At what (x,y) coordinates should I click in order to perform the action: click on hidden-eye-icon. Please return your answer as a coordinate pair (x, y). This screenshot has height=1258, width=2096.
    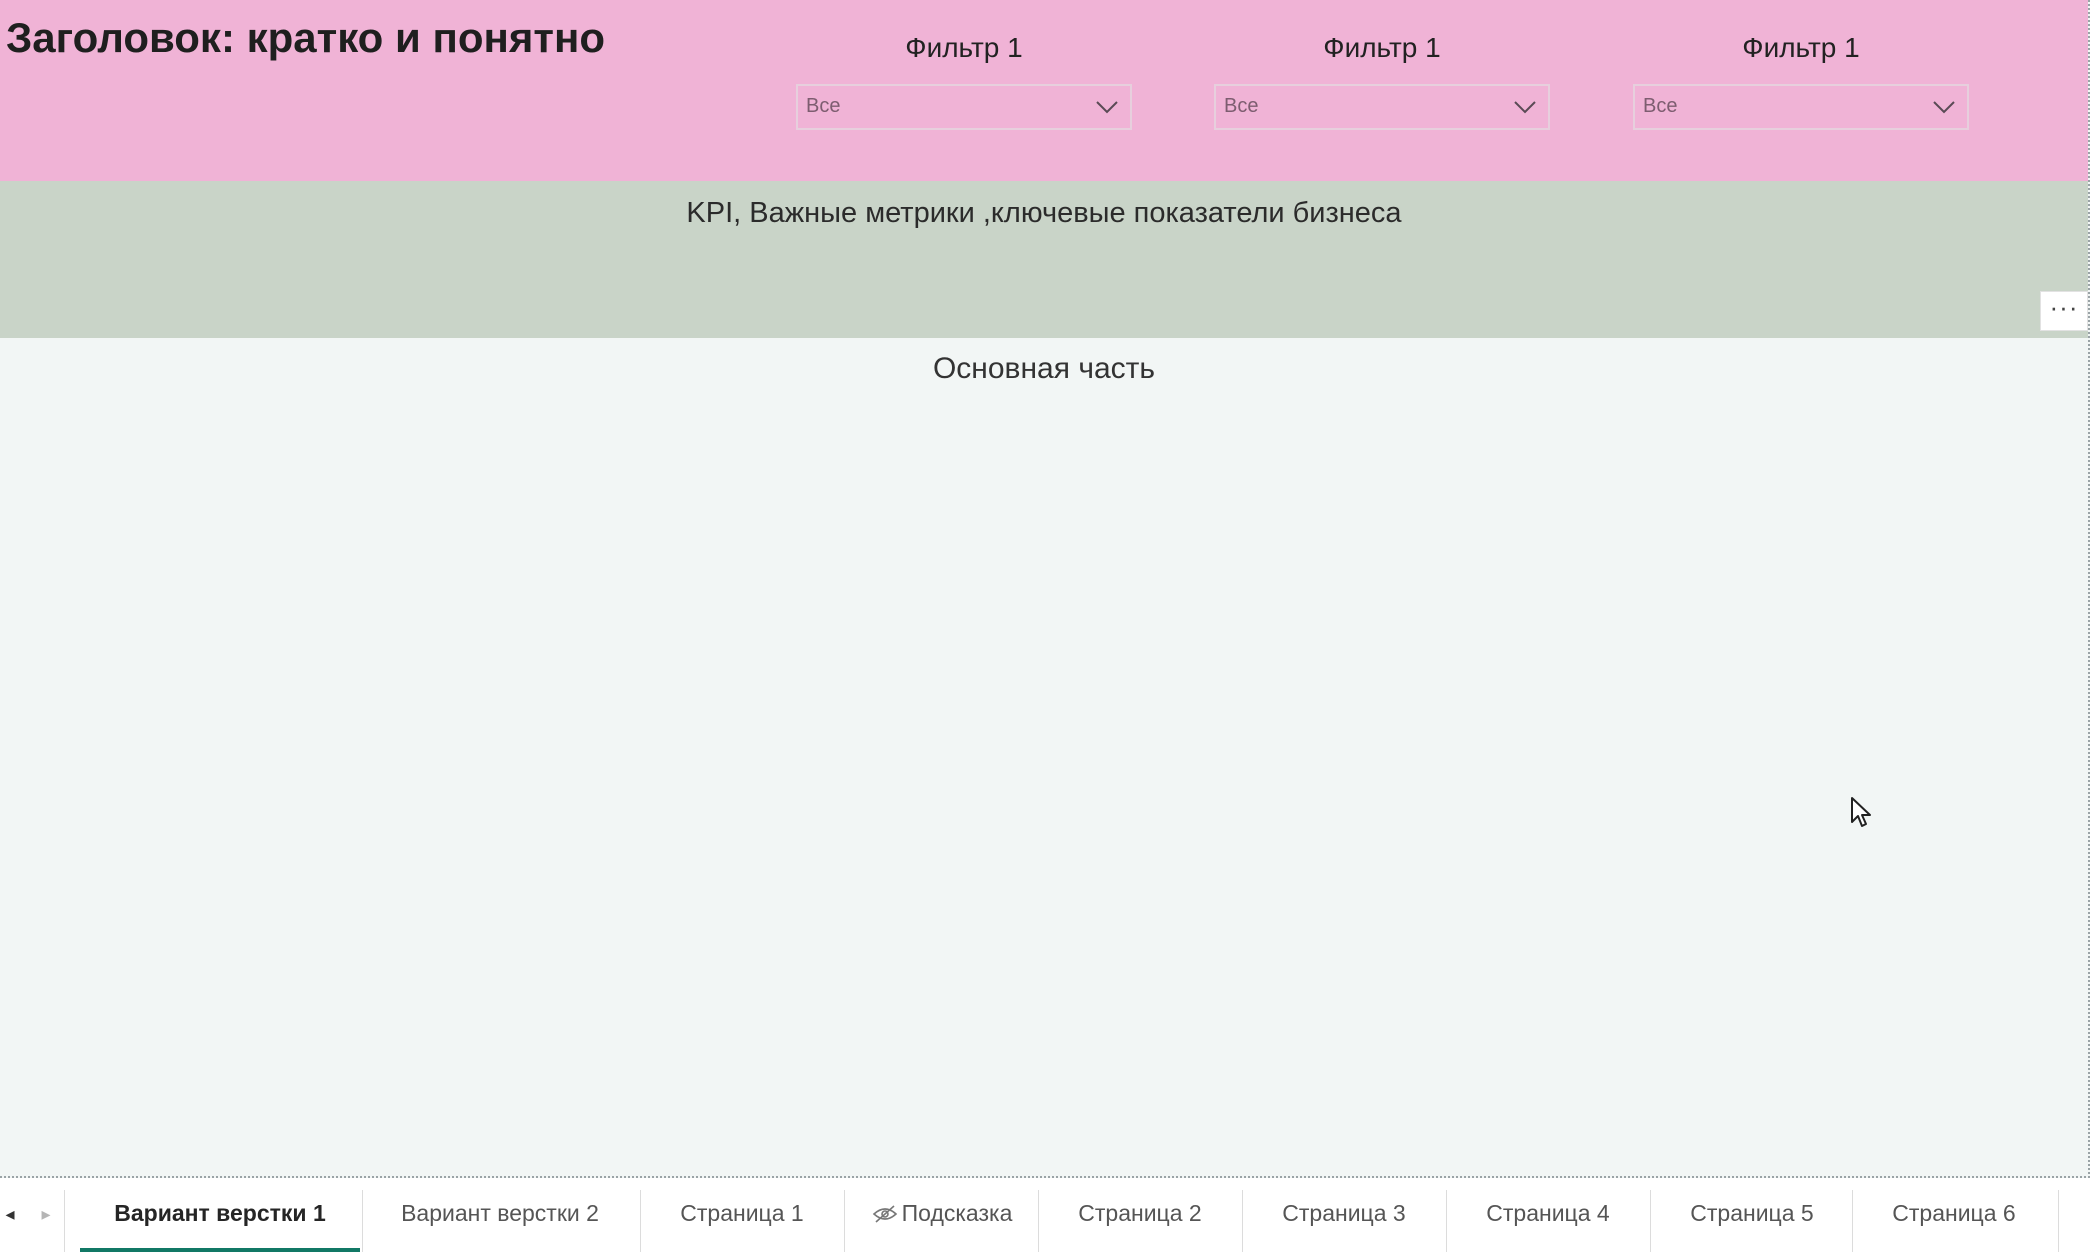
    Looking at the image, I should click on (884, 1214).